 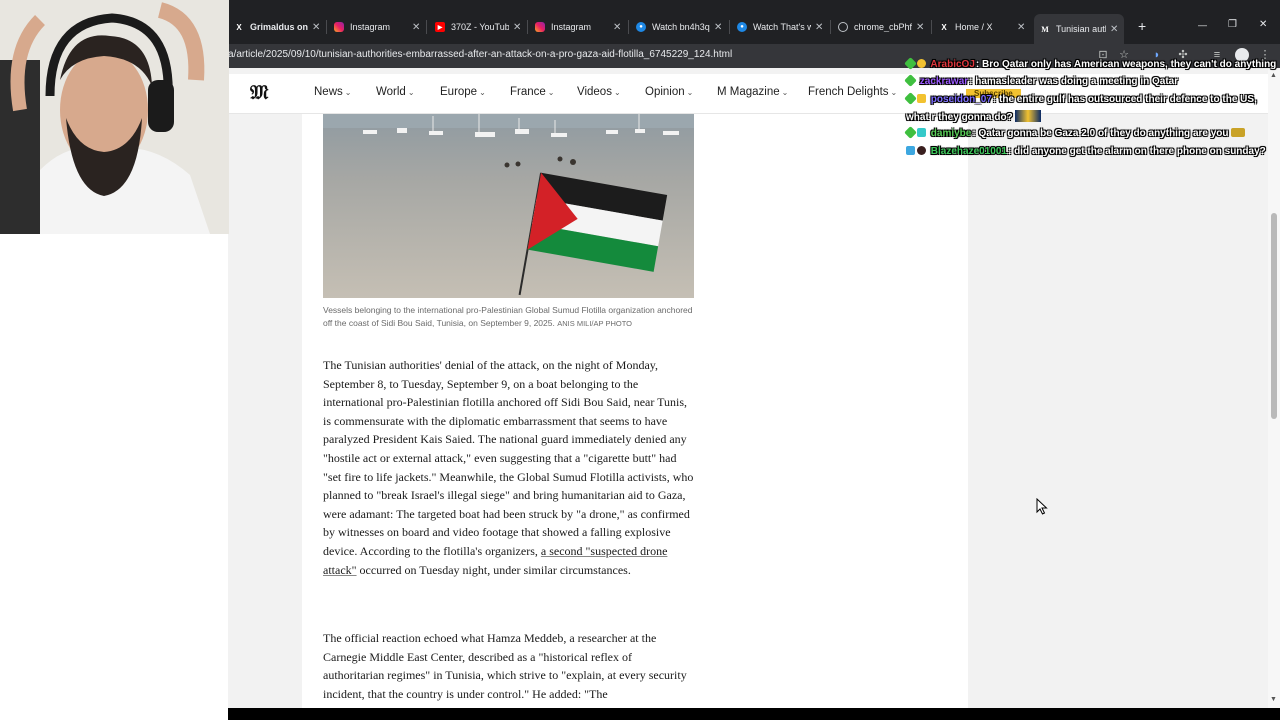 What do you see at coordinates (508, 121) in the screenshot?
I see `horizon-band` at bounding box center [508, 121].